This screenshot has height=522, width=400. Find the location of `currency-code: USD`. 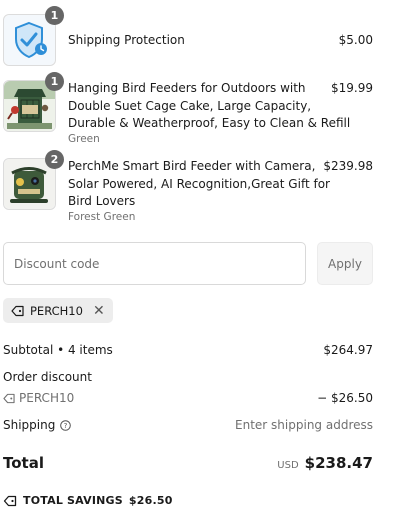

currency-code: USD is located at coordinates (288, 465).